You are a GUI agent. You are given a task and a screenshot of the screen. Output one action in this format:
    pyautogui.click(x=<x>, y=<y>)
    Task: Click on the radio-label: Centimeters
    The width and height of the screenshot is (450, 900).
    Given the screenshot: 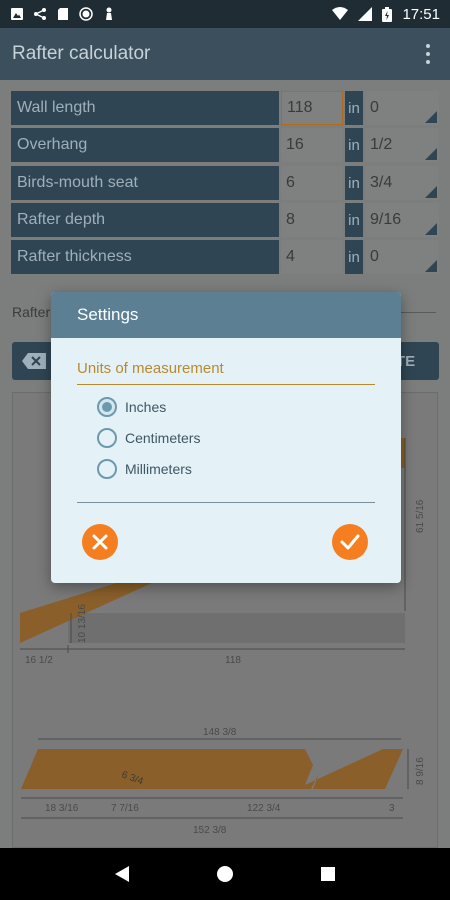 What is the action you would take?
    pyautogui.click(x=163, y=438)
    